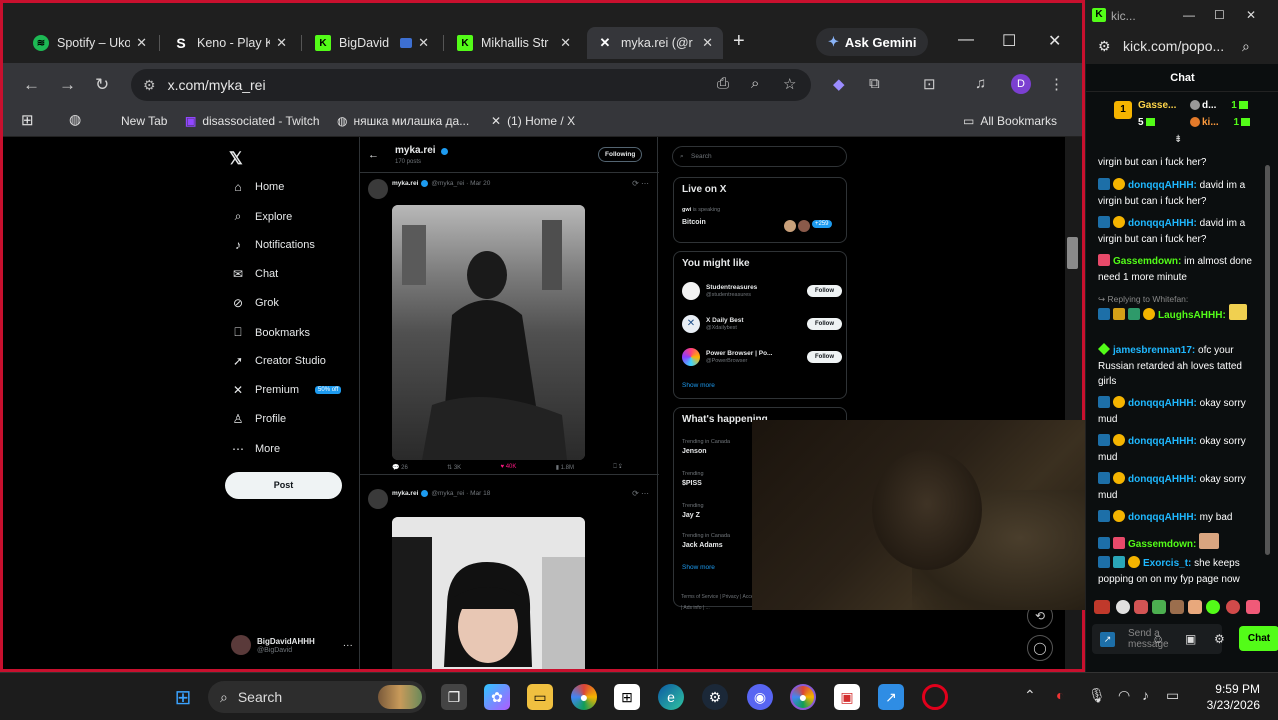  What do you see at coordinates (1060, 695) in the screenshot?
I see `recording-icon: ◐` at bounding box center [1060, 695].